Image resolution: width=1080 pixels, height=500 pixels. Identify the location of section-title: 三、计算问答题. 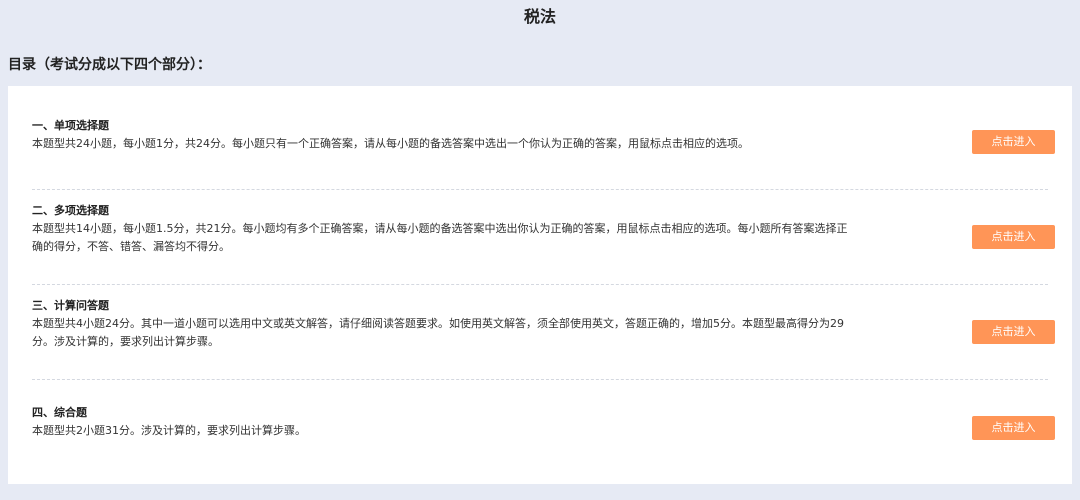
(70, 305).